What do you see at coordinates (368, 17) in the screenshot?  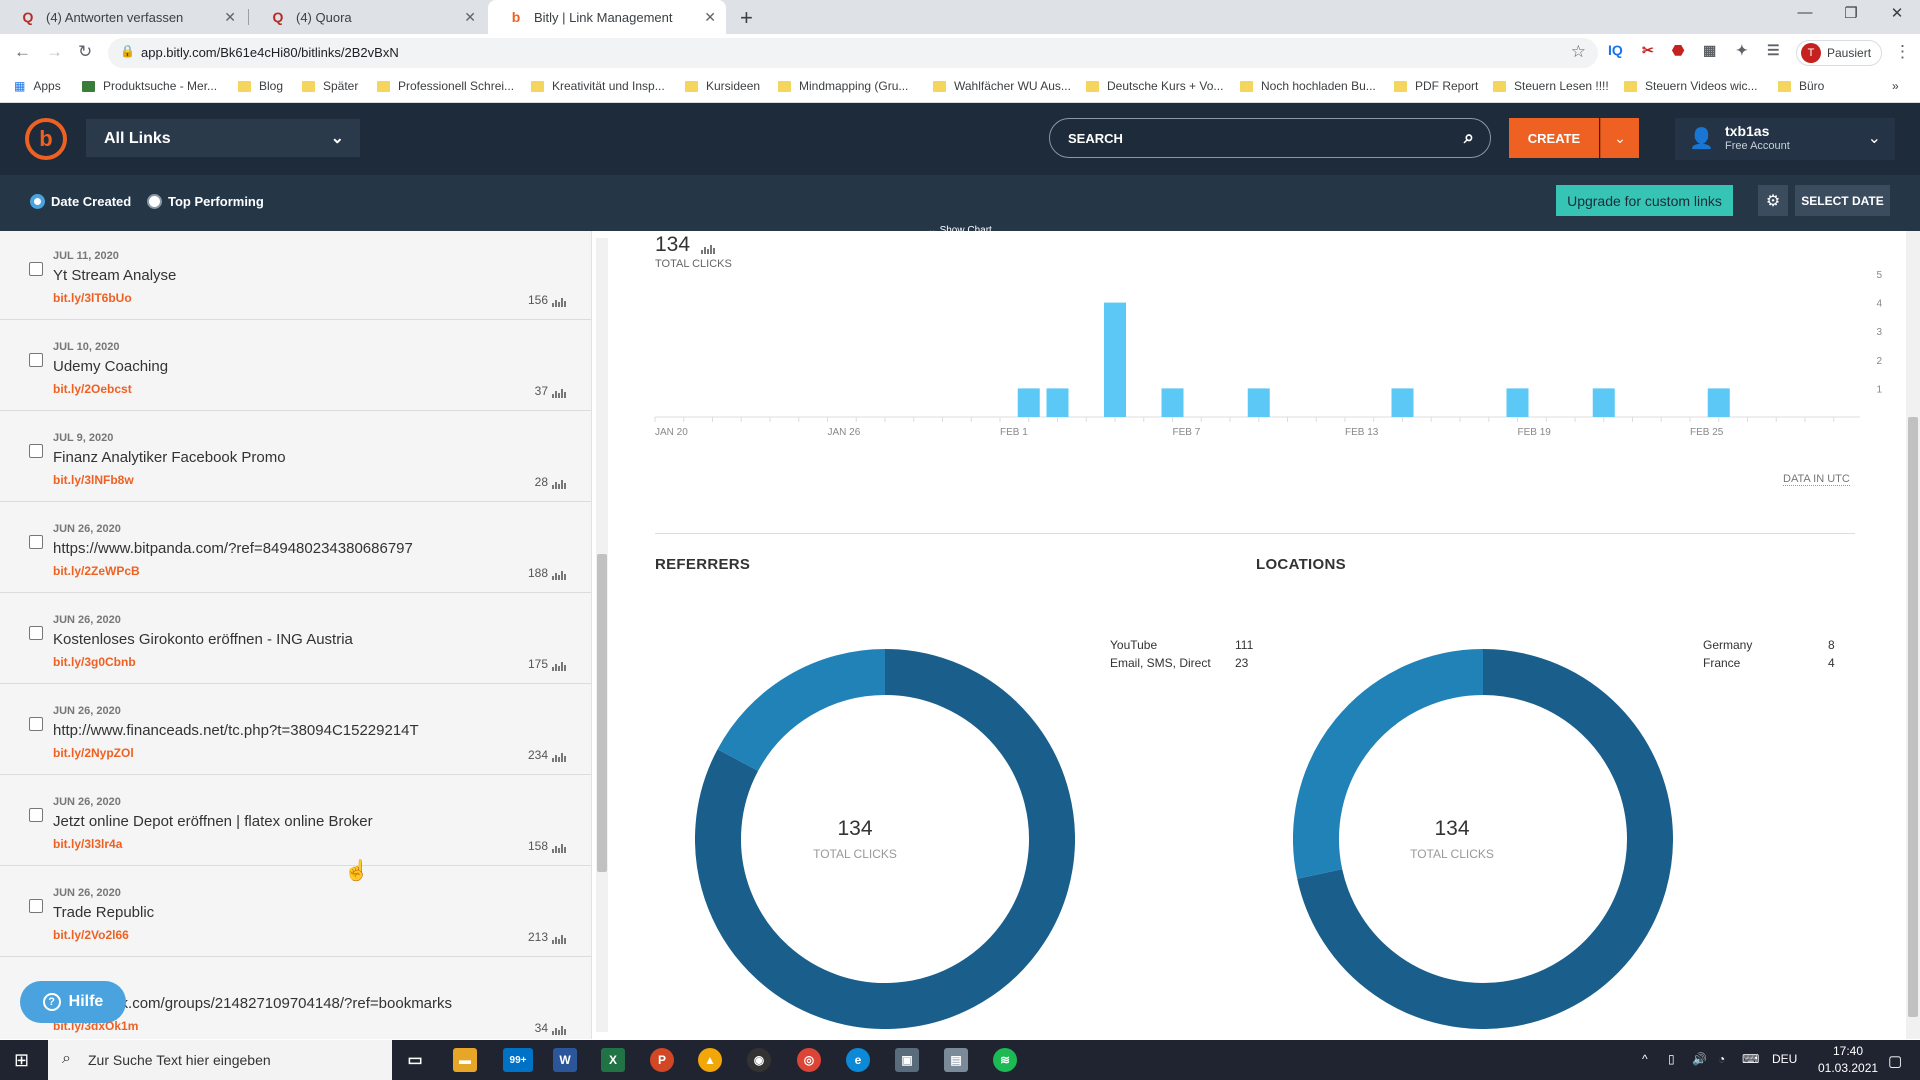 I see `browser-tab-2: Q (4) Quora ✕` at bounding box center [368, 17].